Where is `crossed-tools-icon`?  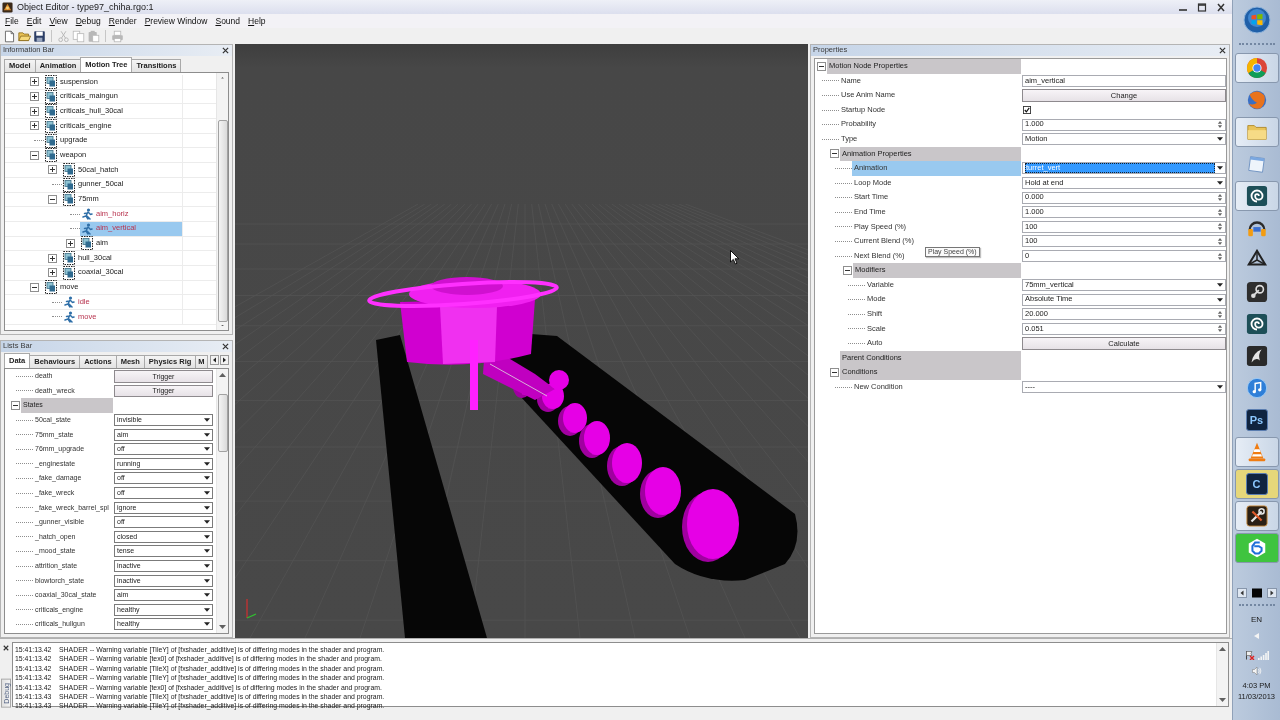
crossed-tools-icon is located at coordinates (1256, 516).